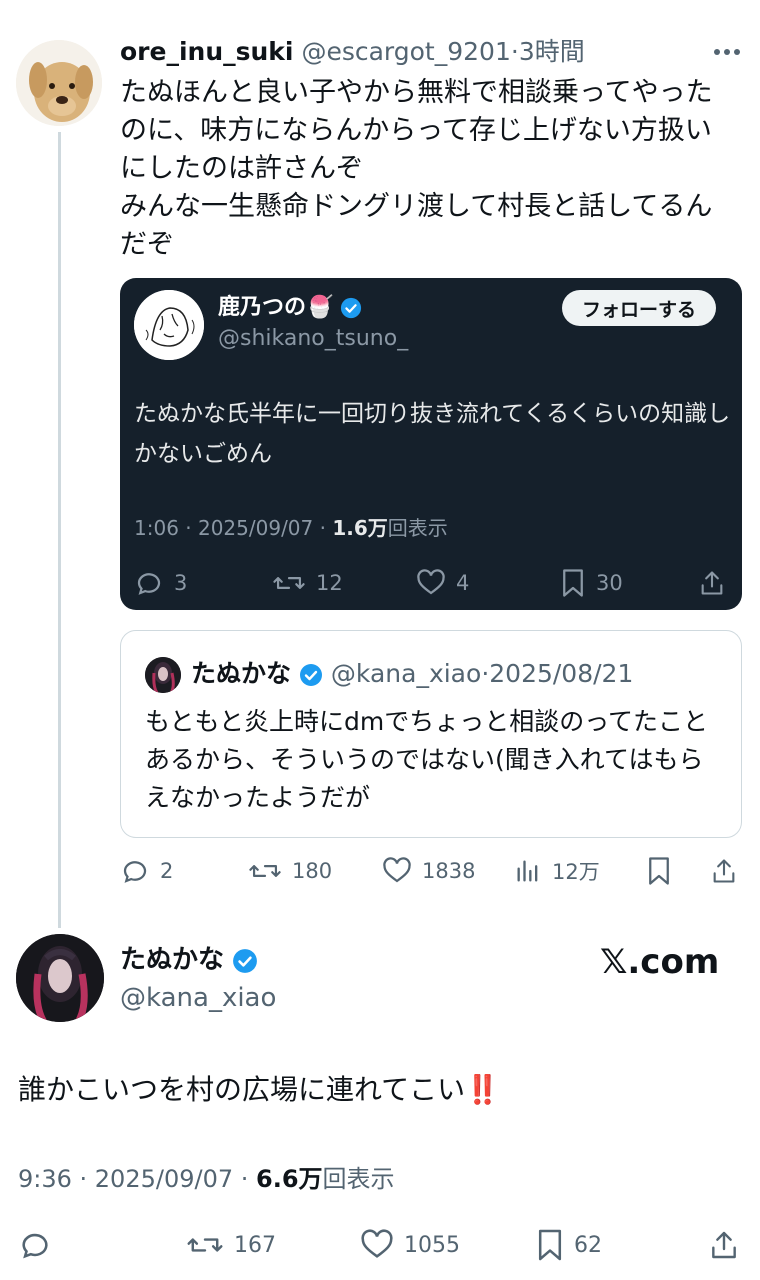 The width and height of the screenshot is (760, 1280). I want to click on main-like-button: 1055, so click(410, 1245).